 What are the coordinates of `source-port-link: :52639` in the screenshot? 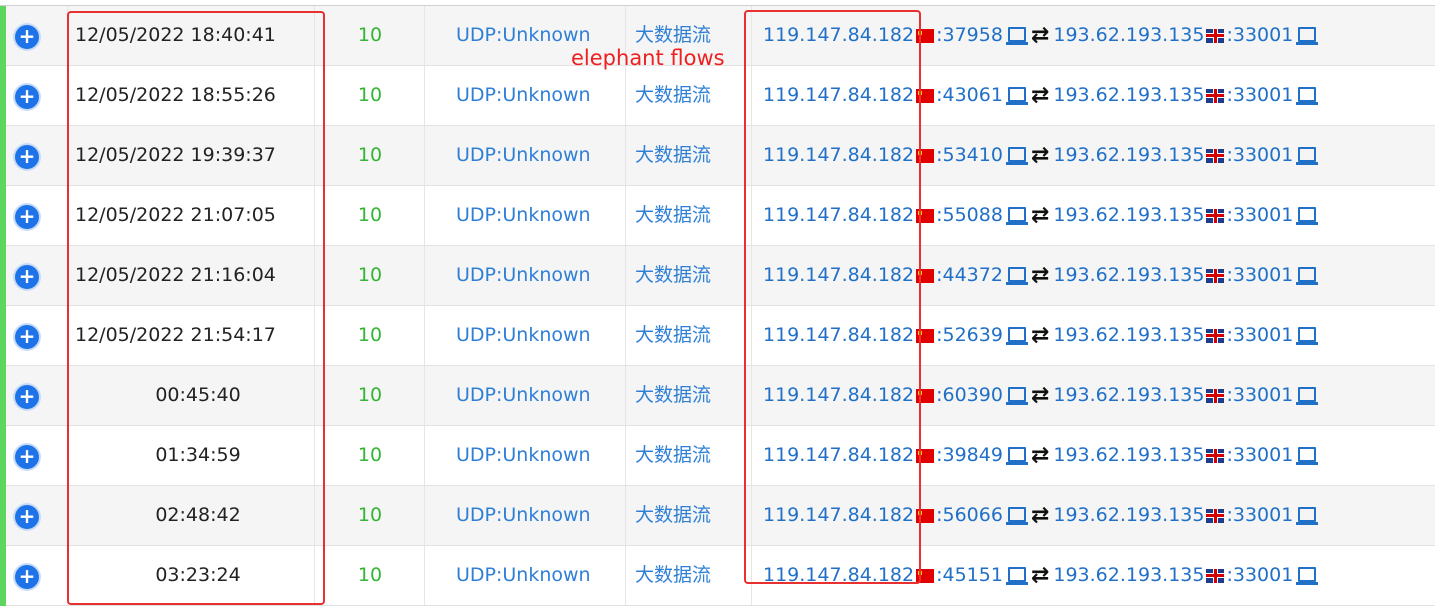 It's located at (969, 335).